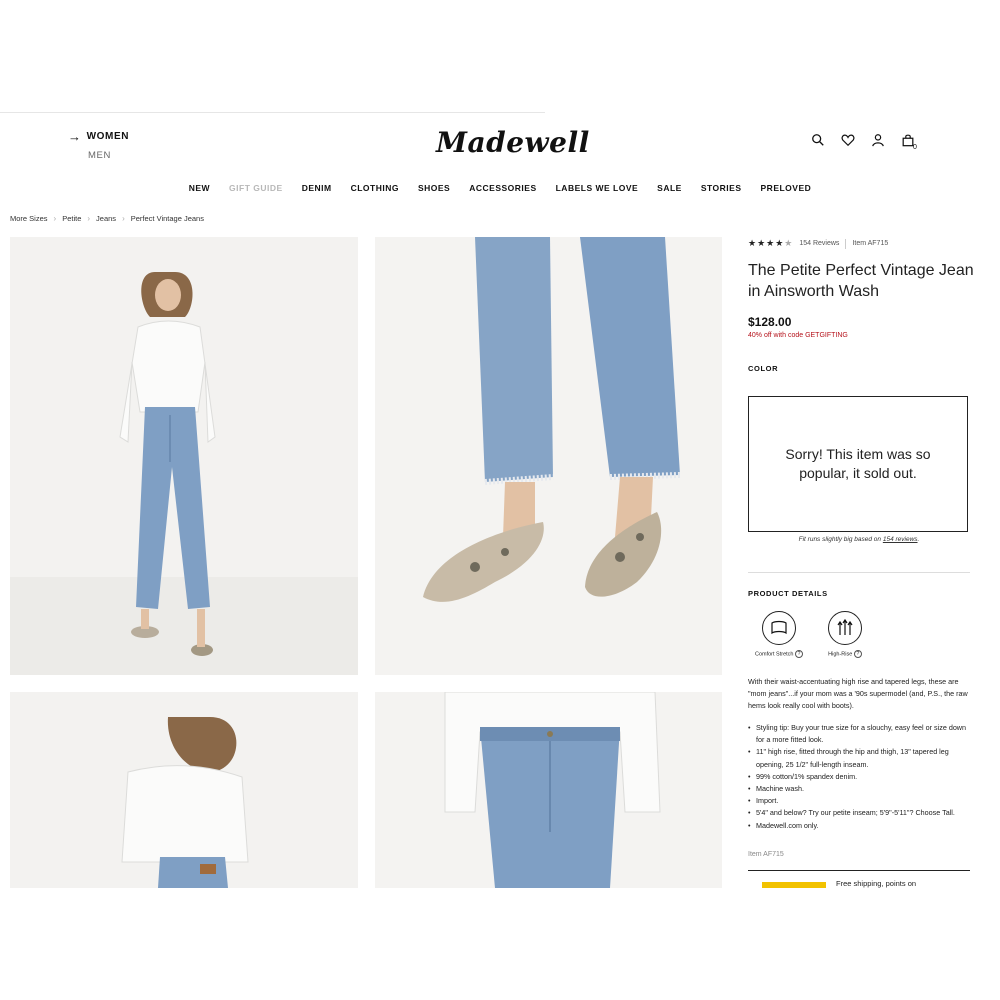 This screenshot has height=1000, width=1000. I want to click on search-icon, so click(818, 140).